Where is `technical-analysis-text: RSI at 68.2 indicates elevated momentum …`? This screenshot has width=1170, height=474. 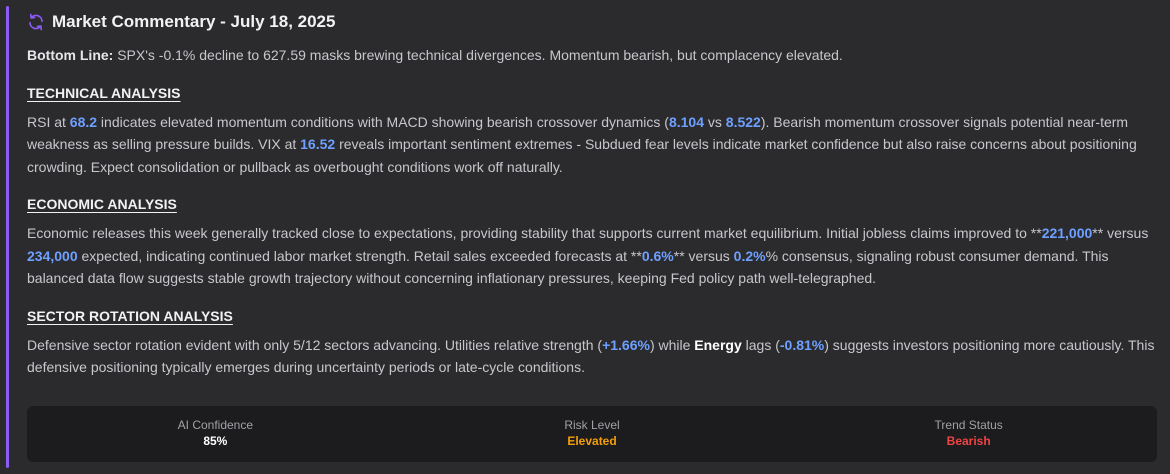
technical-analysis-text: RSI at 68.2 indicates elevated momentum … is located at coordinates (592, 145).